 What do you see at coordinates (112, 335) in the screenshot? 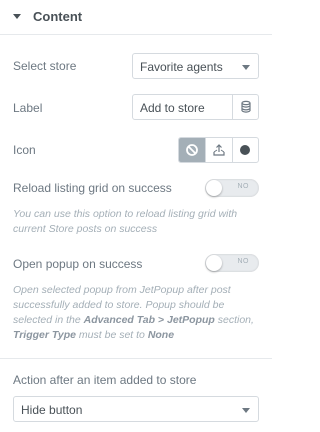
I see `desc-text: must be set to` at bounding box center [112, 335].